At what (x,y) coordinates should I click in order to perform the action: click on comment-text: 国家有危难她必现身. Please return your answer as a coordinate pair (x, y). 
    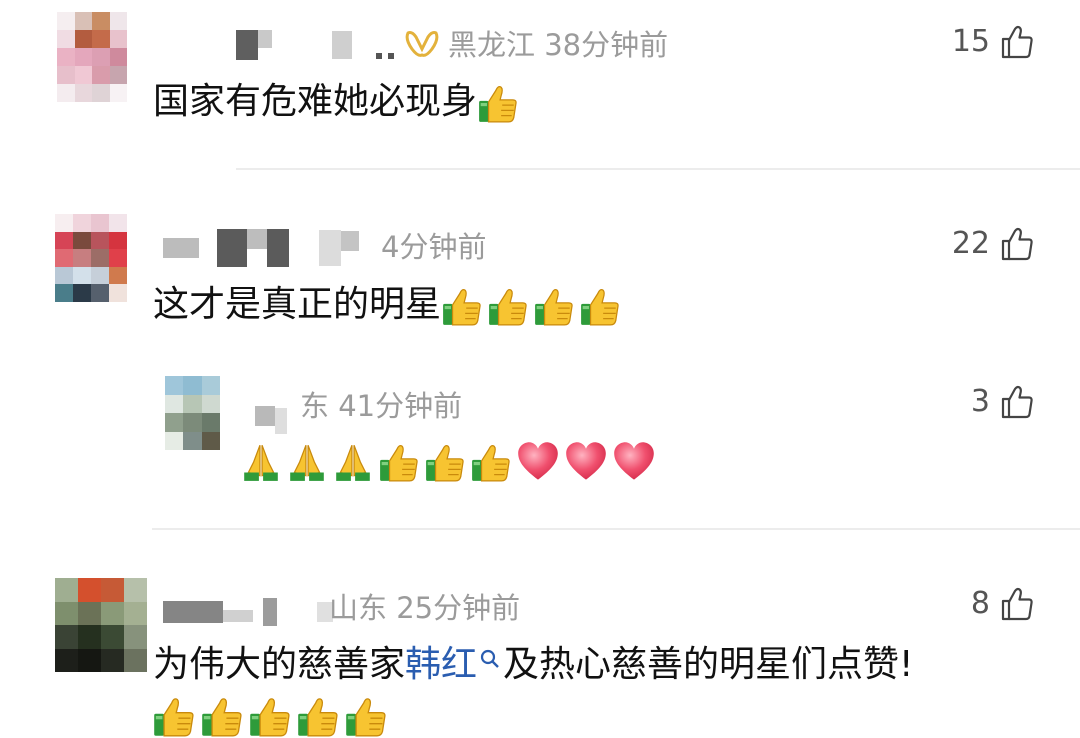
    Looking at the image, I should click on (338, 102).